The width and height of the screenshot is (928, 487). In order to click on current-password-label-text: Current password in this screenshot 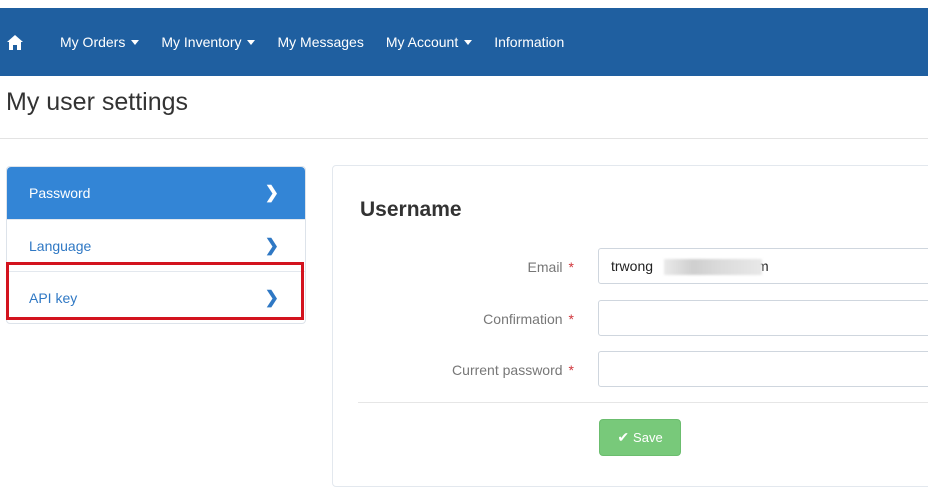, I will do `click(507, 370)`.